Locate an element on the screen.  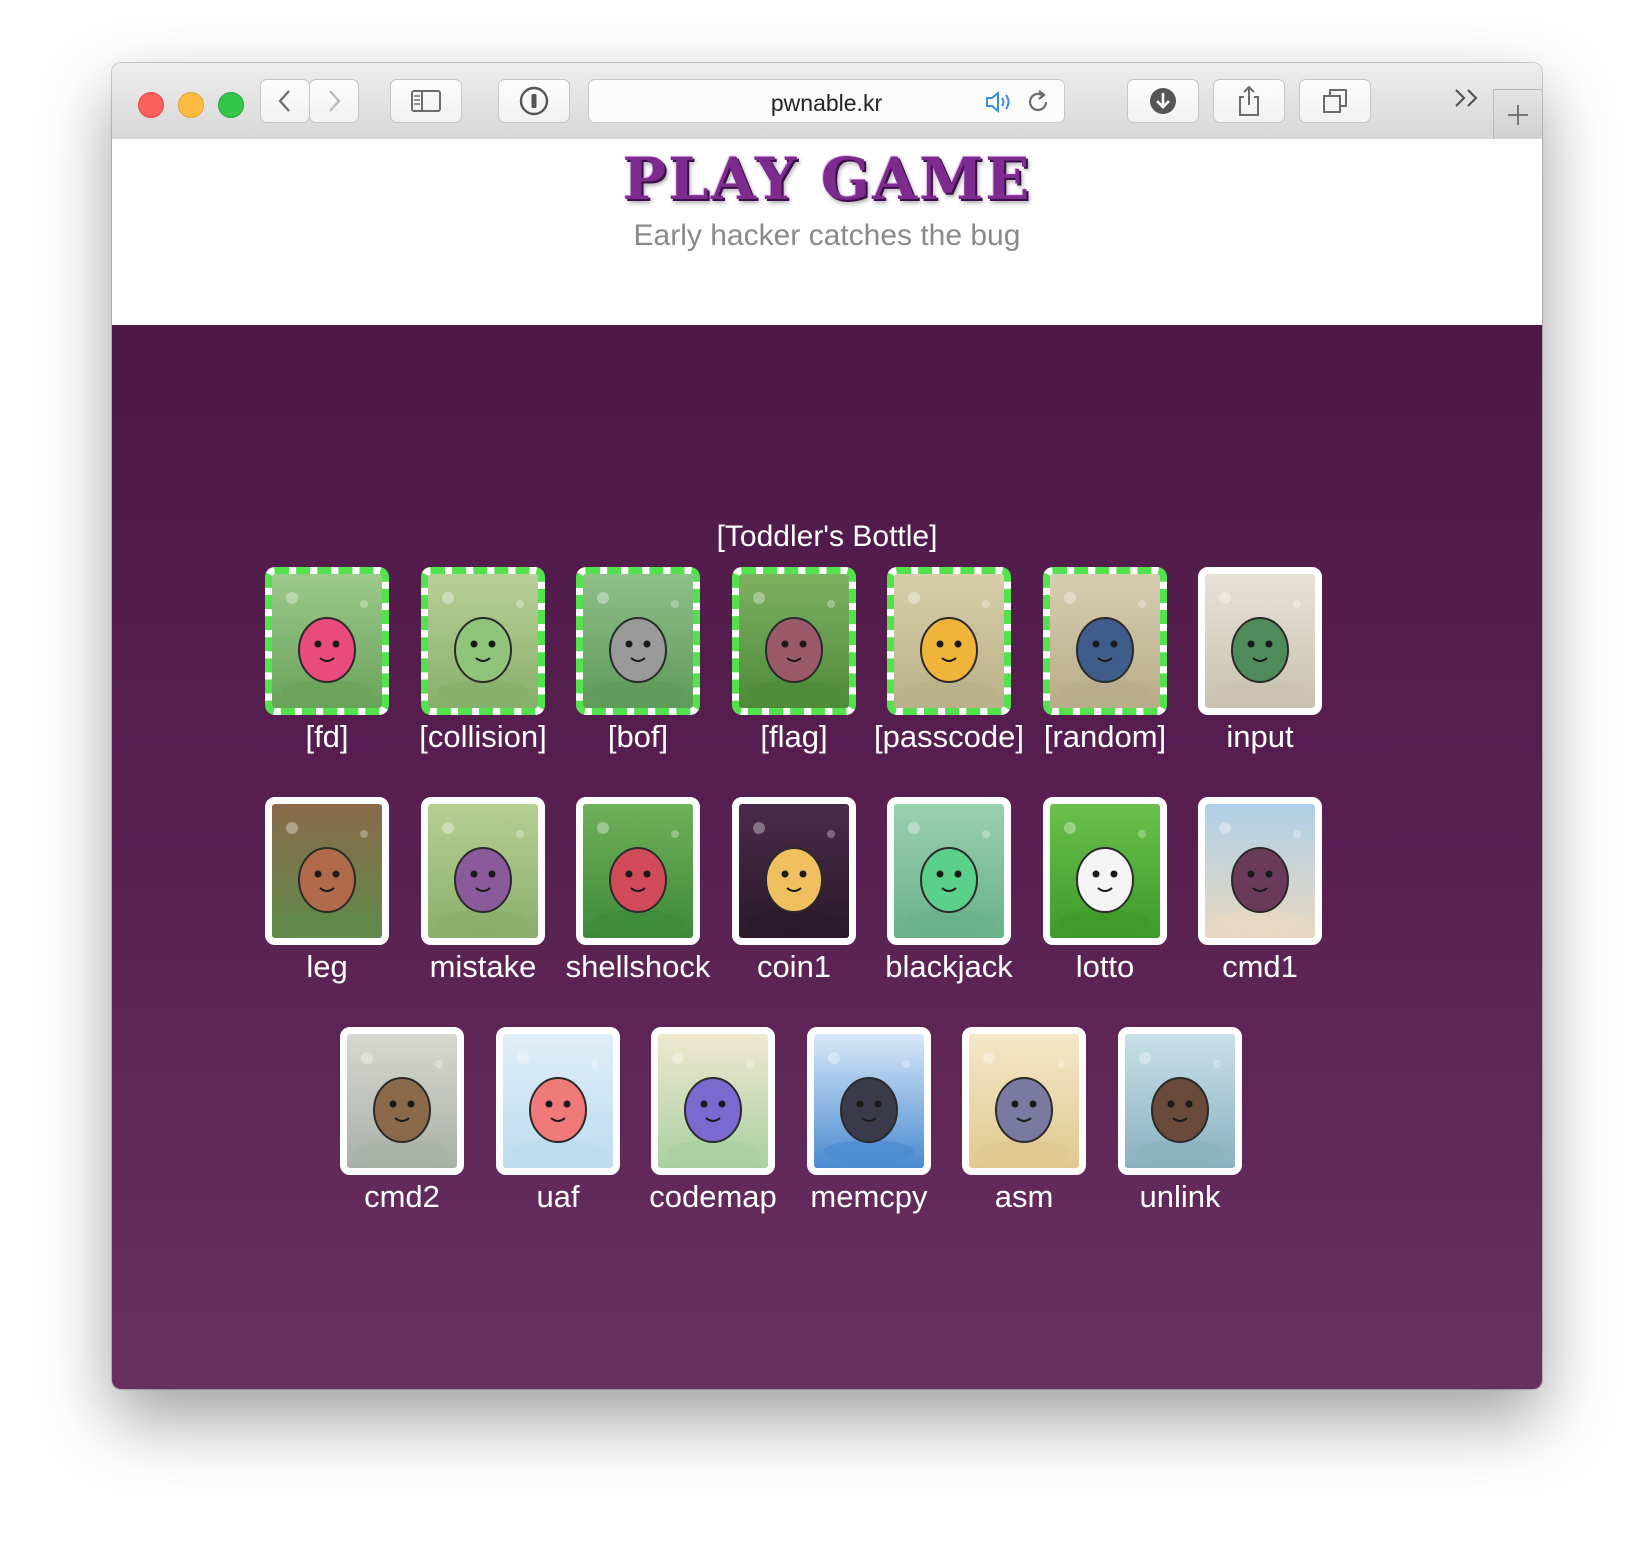
challenge-label: codemap is located at coordinates (713, 1197).